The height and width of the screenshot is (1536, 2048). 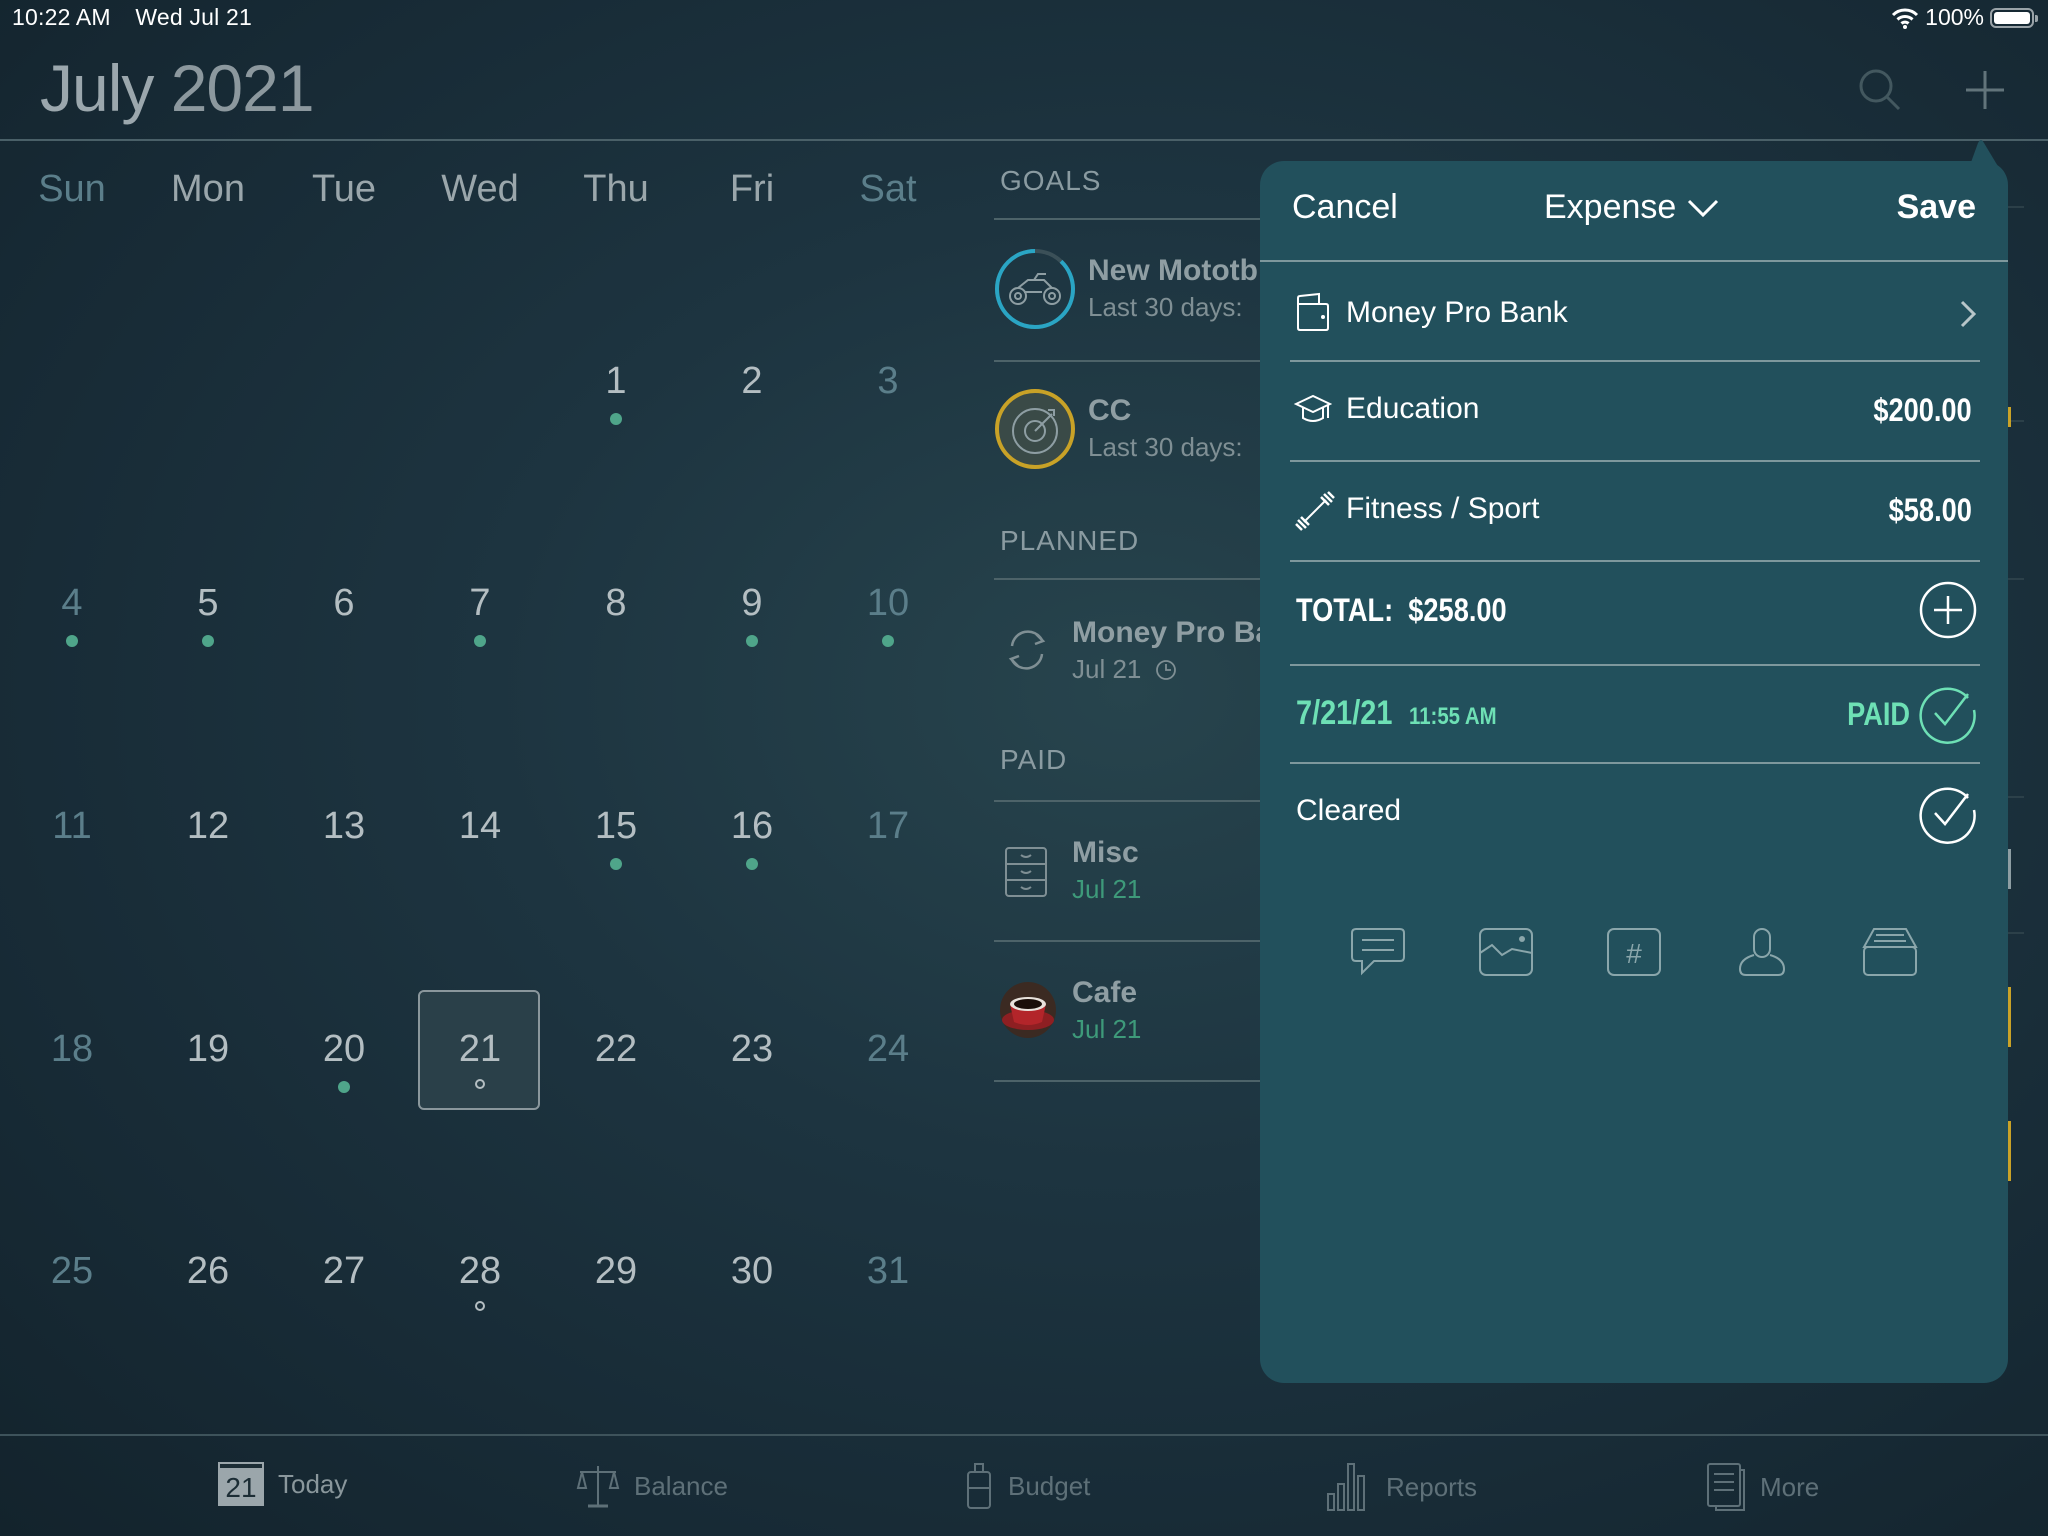 I want to click on photo-icon, so click(x=1506, y=953).